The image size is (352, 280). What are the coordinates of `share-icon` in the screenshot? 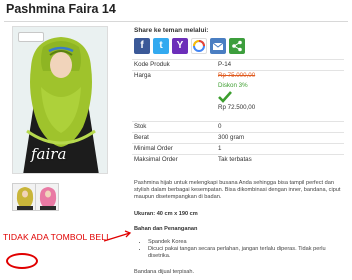 It's located at (237, 46).